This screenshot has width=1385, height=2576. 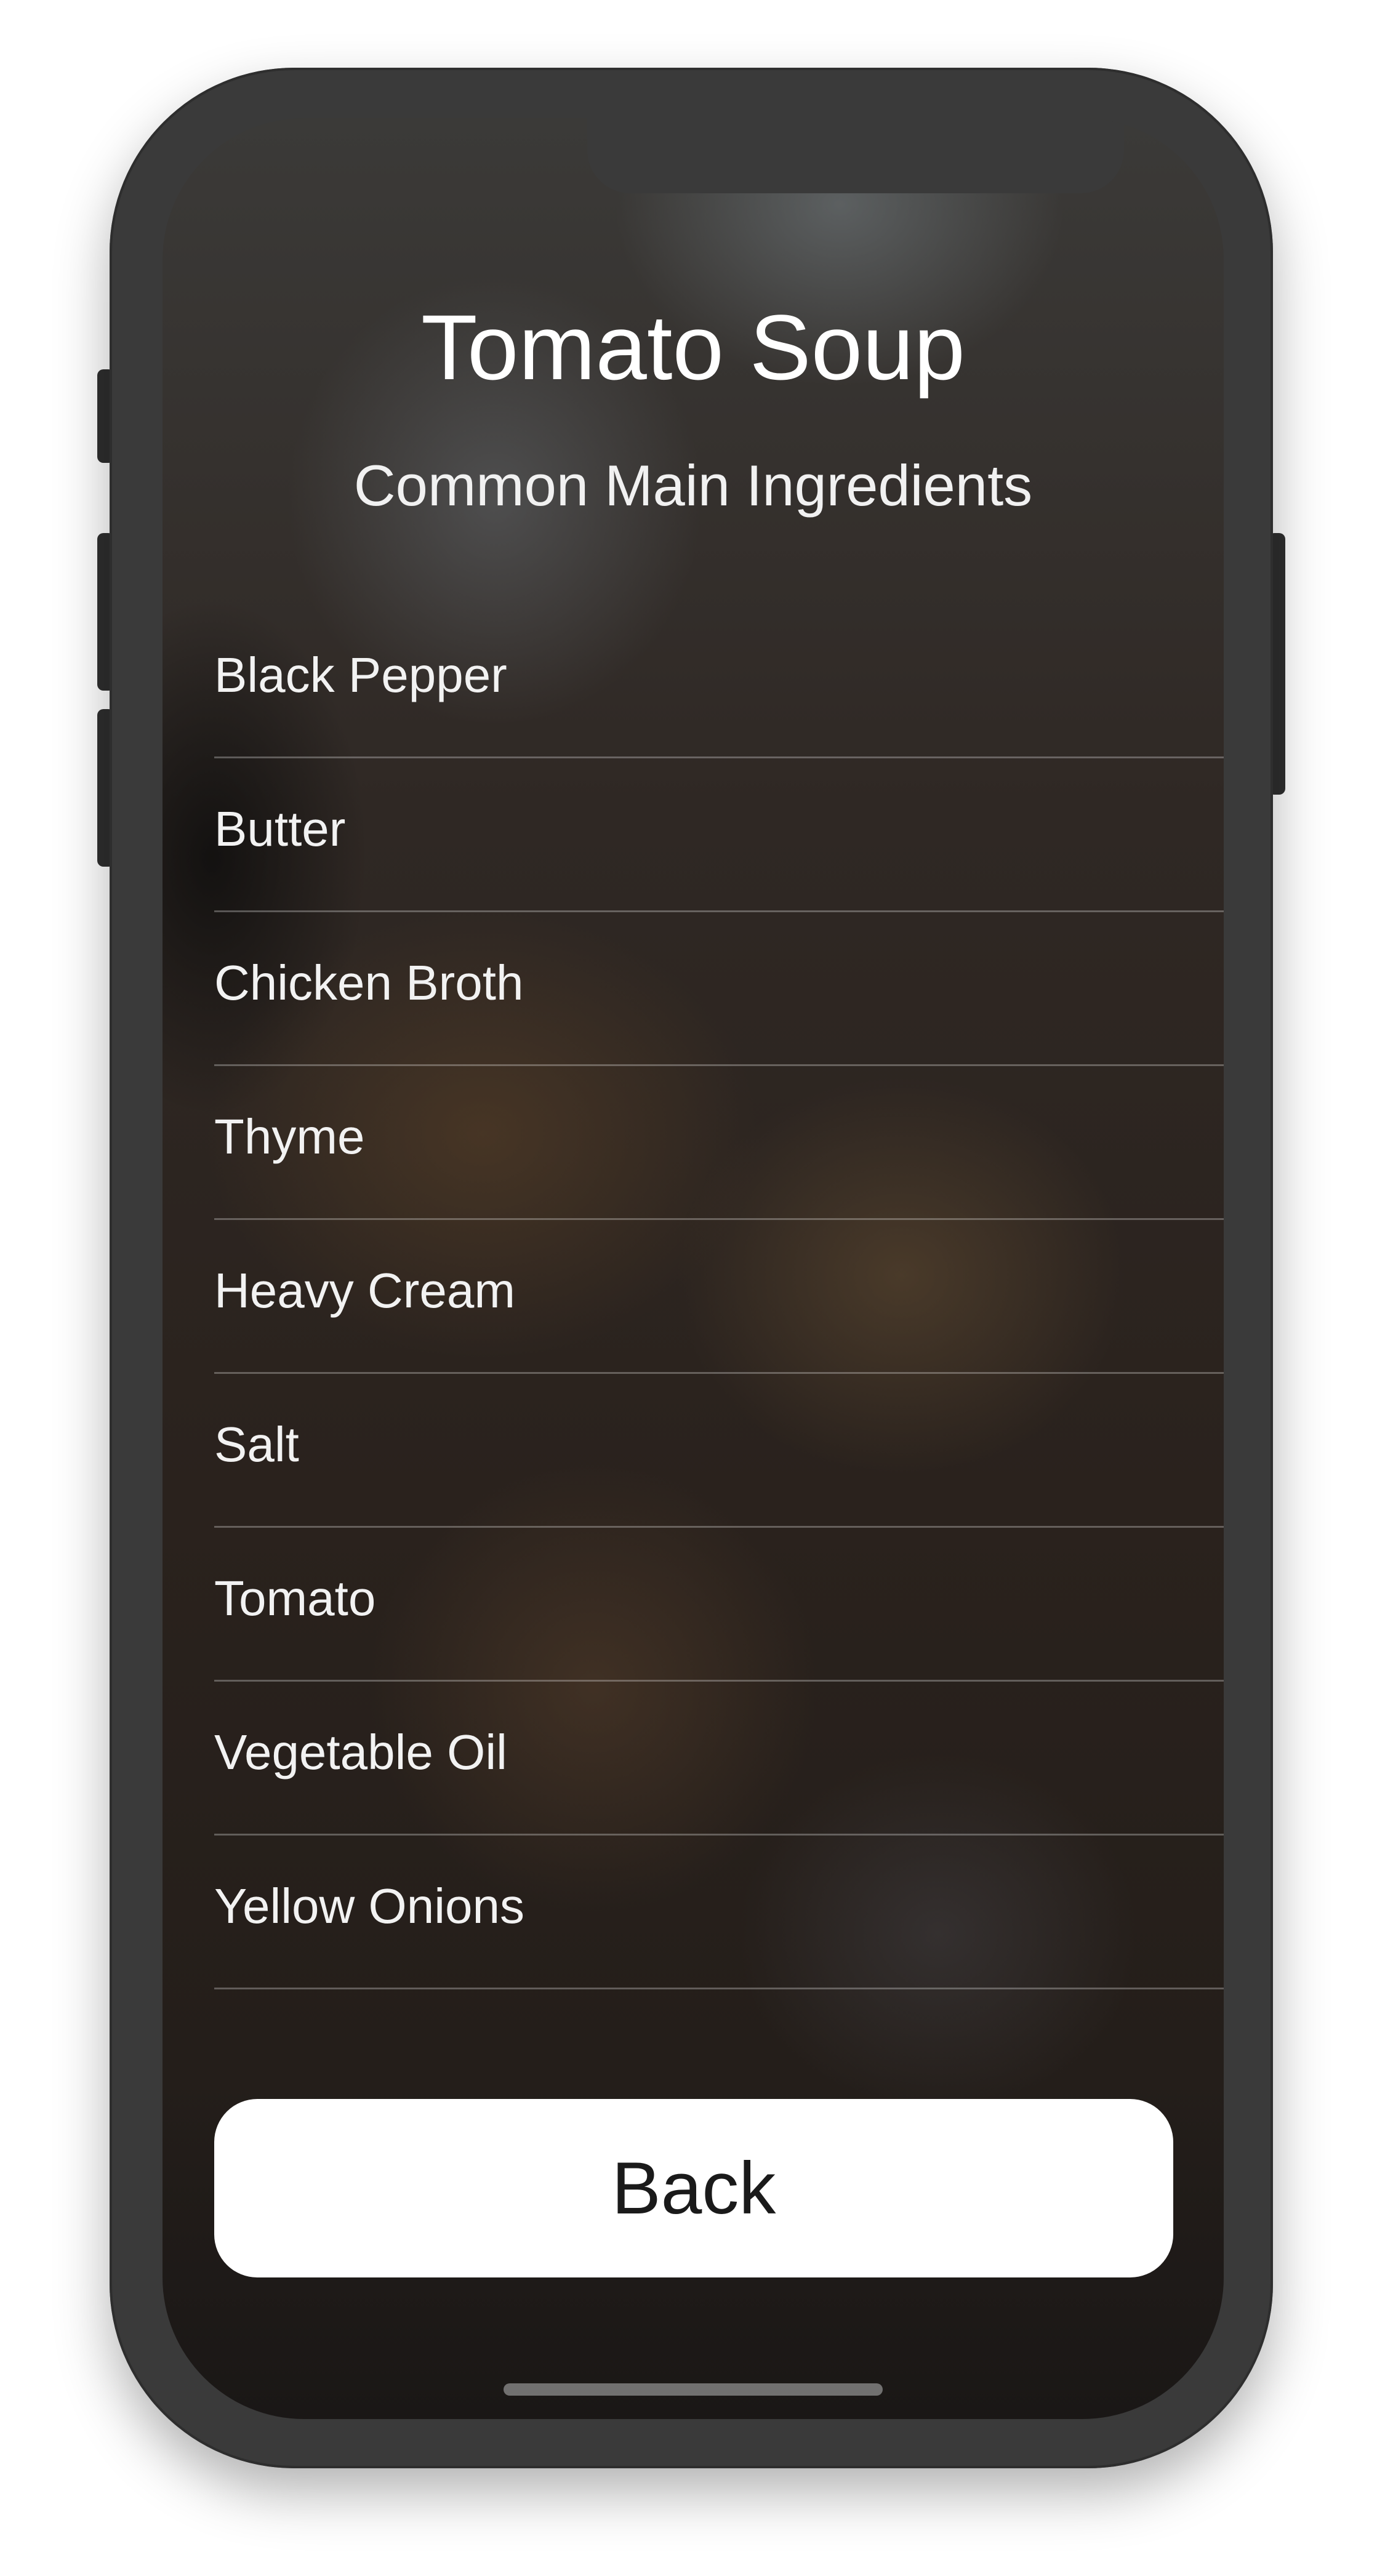 I want to click on list-item-thyme: Thyme, so click(x=719, y=1143).